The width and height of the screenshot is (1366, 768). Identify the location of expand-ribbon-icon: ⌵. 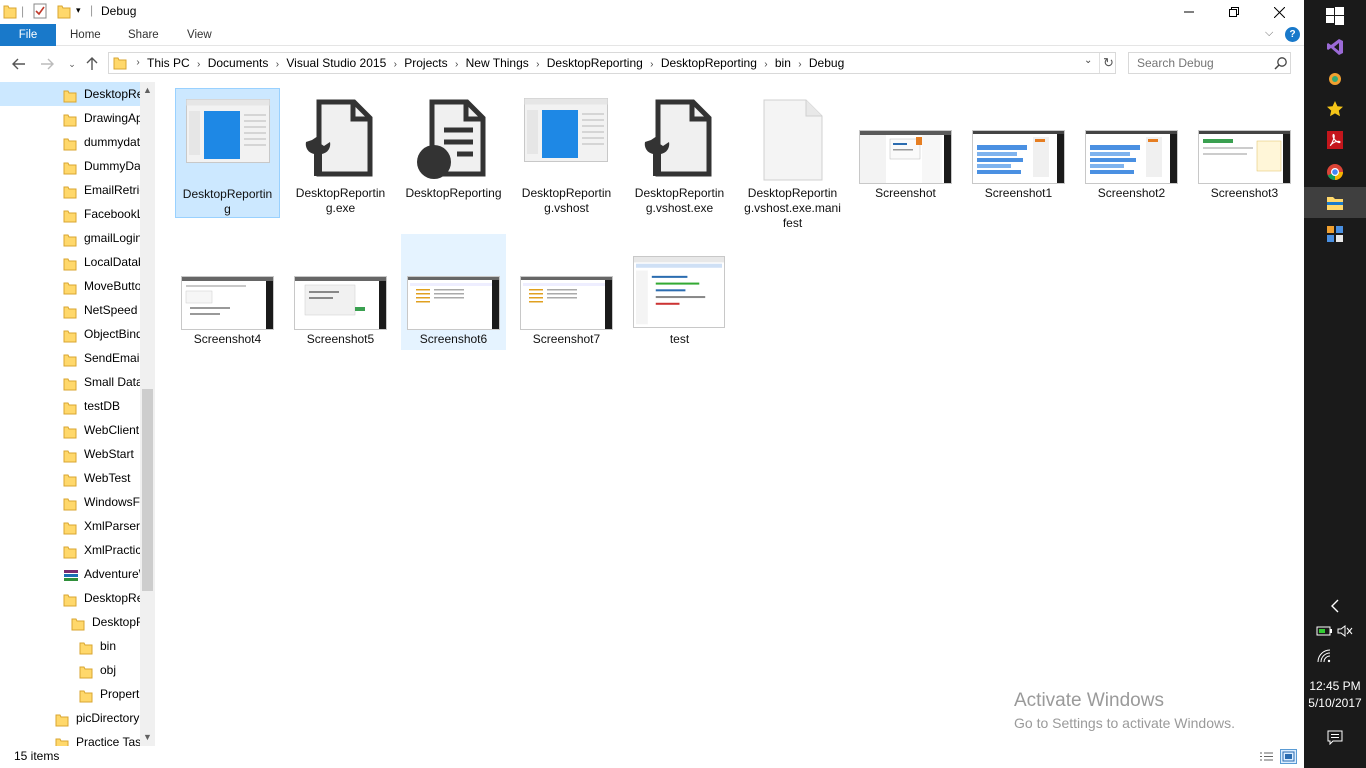
(1269, 33).